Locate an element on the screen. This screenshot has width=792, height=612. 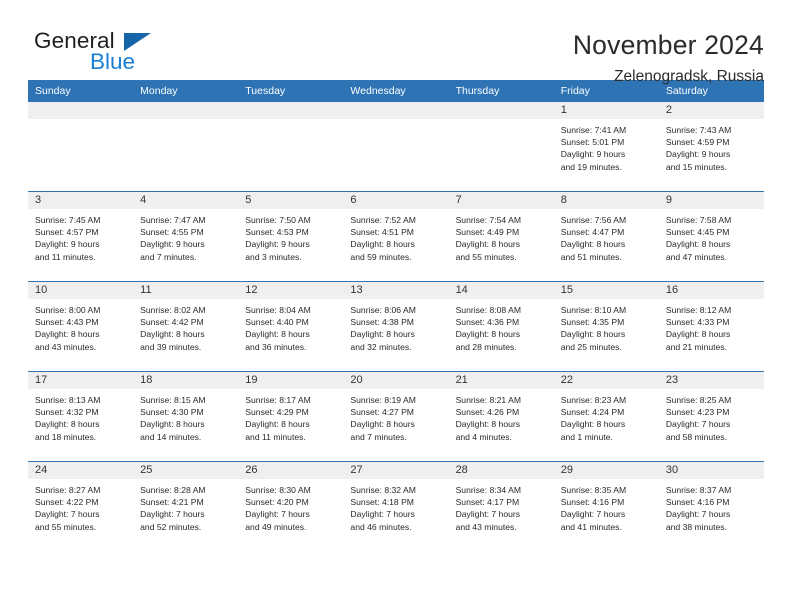
sunrise-time: Sunrise: 7:54 AM is located at coordinates (488, 220).